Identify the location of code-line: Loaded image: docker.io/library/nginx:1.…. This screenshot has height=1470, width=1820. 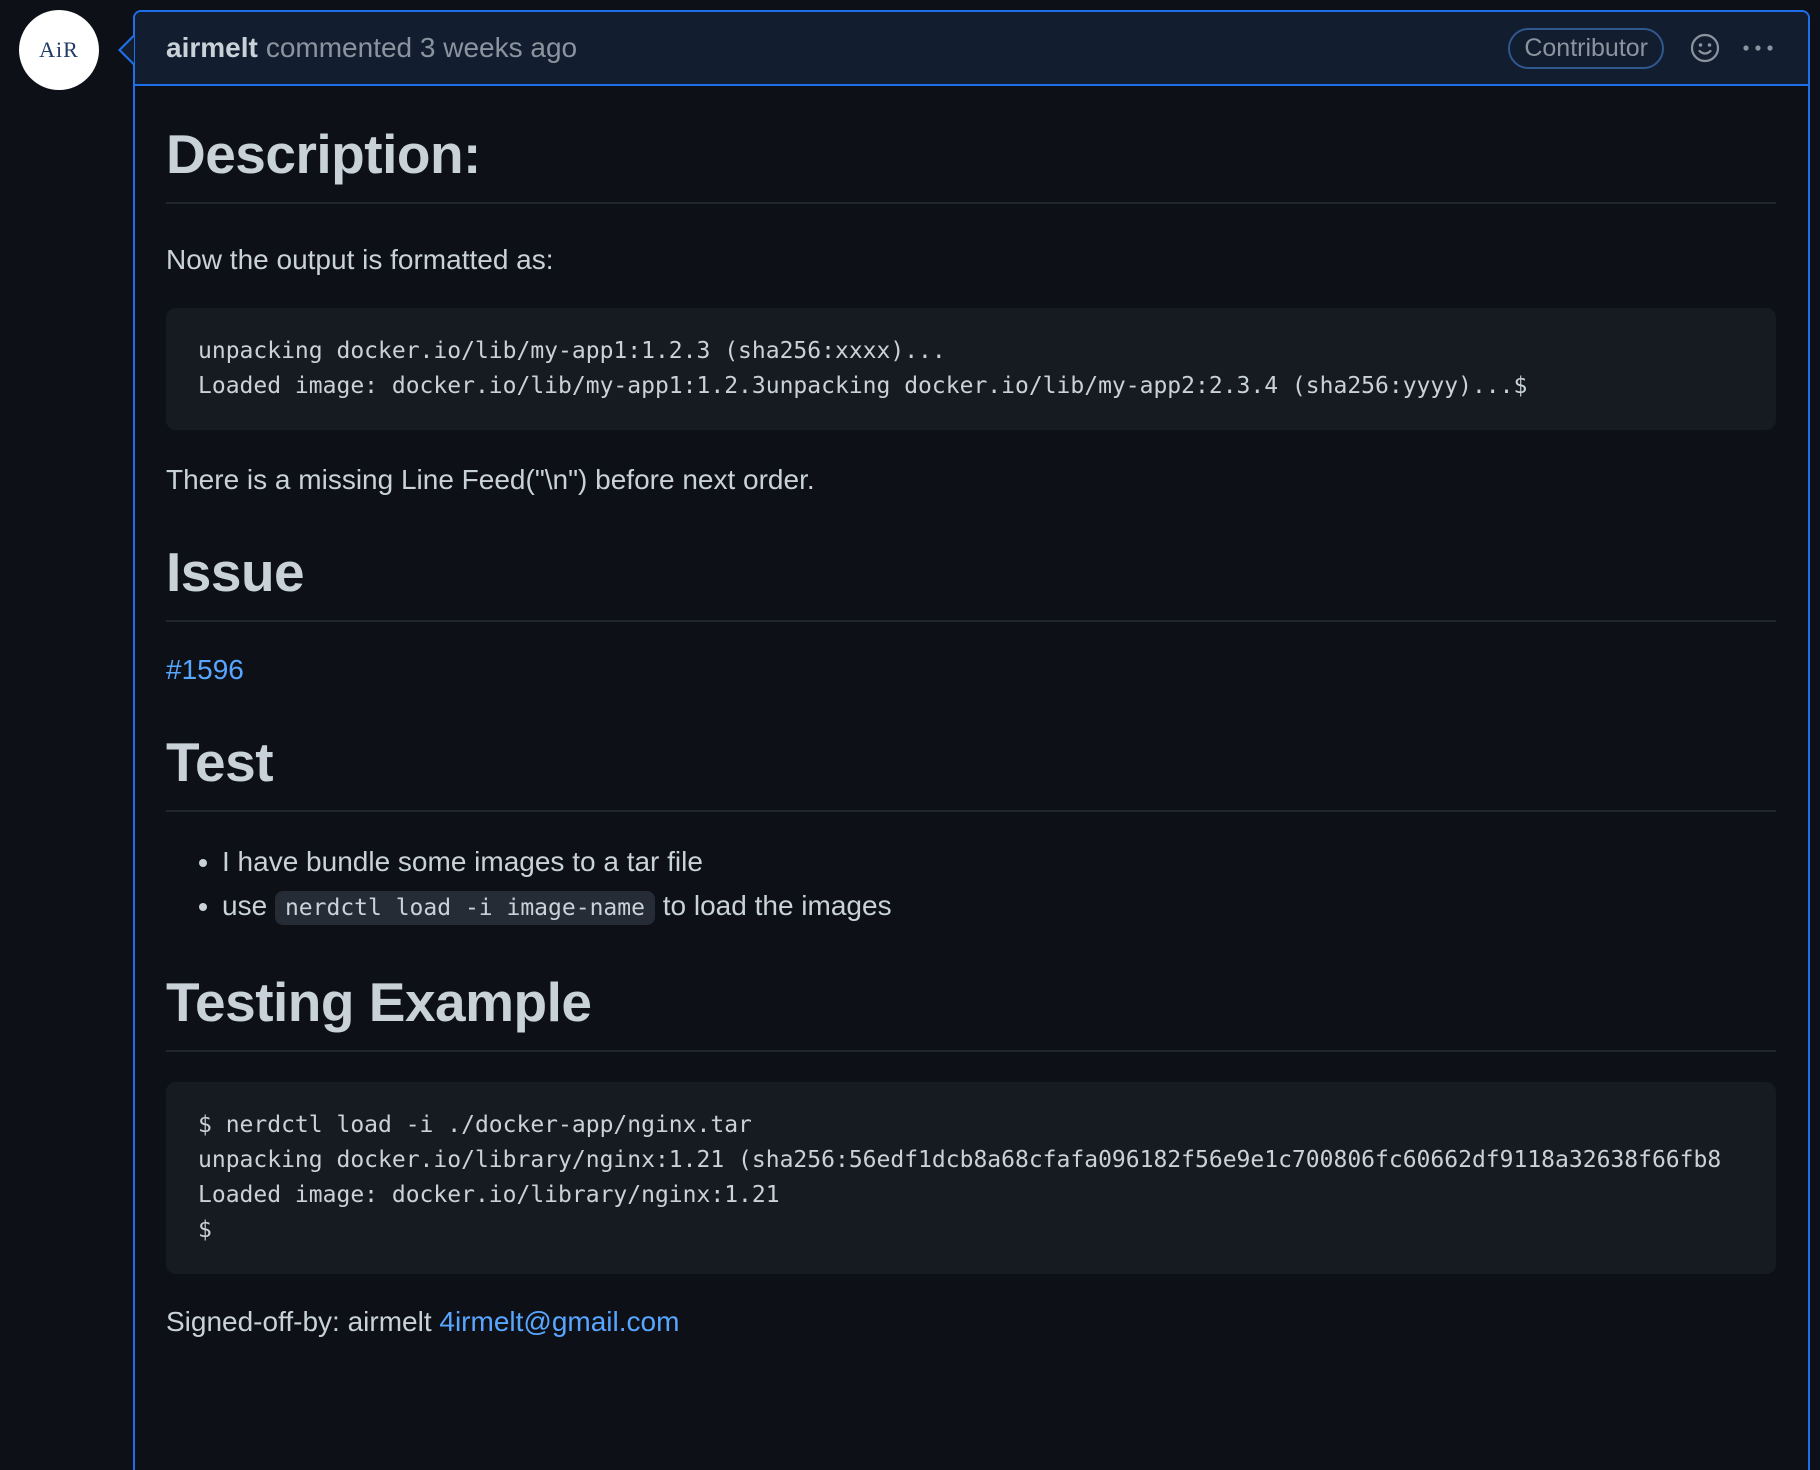
(489, 1195).